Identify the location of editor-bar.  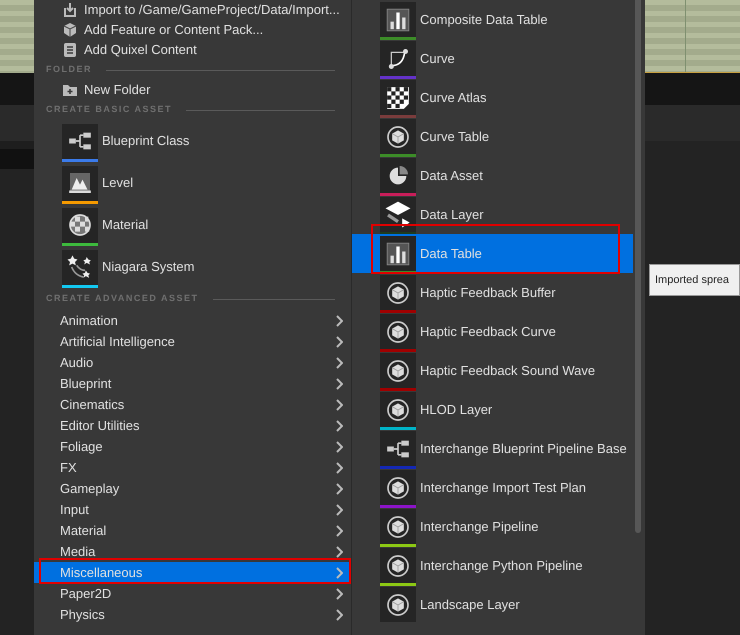
(17, 89).